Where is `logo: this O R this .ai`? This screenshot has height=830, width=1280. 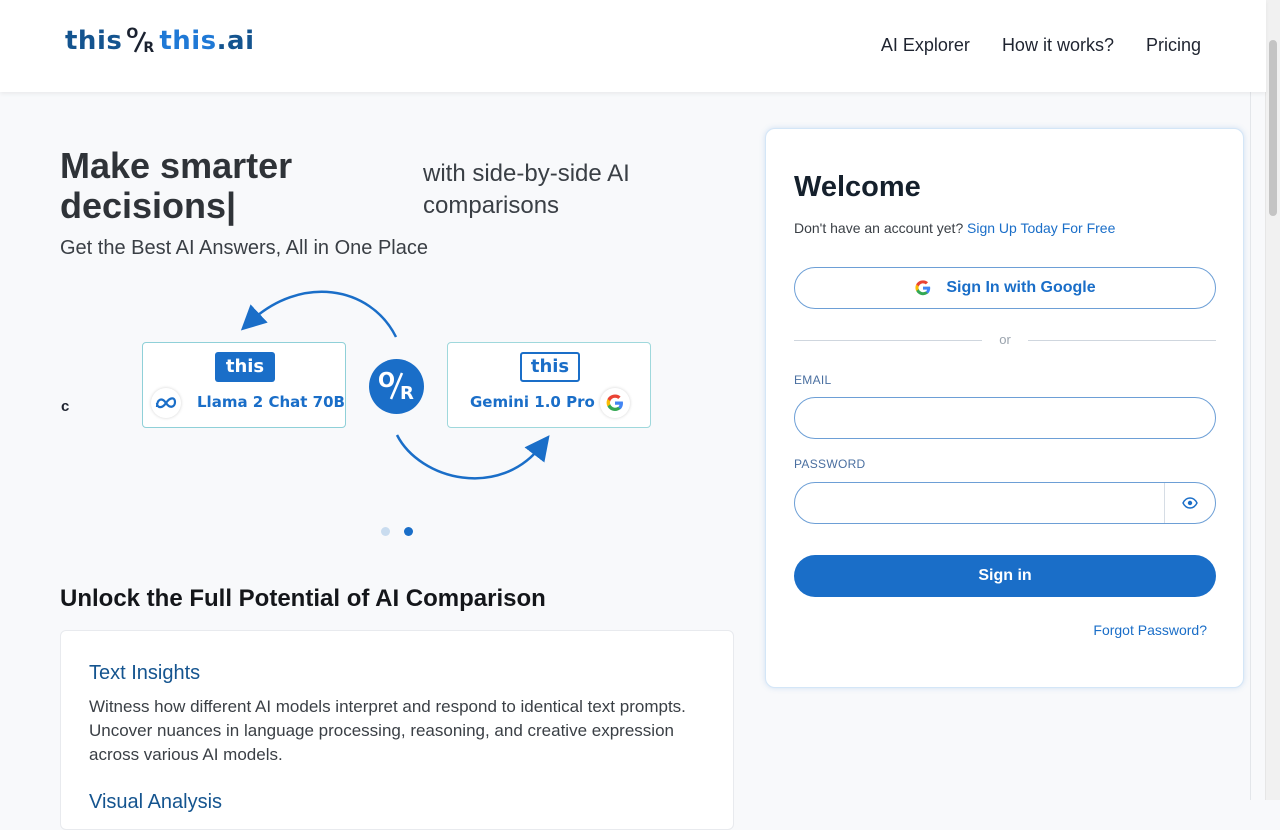
logo: this O R this .ai is located at coordinates (160, 41).